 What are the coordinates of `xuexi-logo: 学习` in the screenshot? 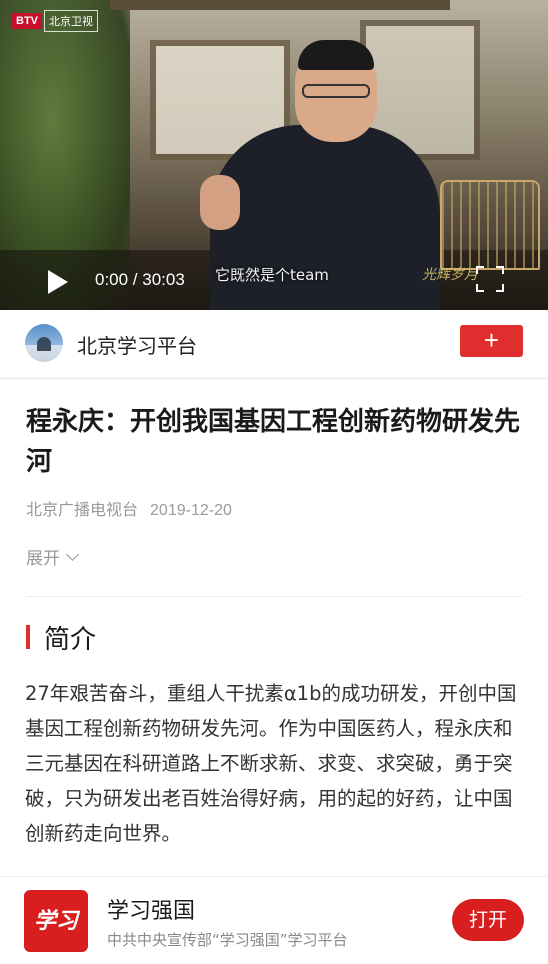 It's located at (56, 921).